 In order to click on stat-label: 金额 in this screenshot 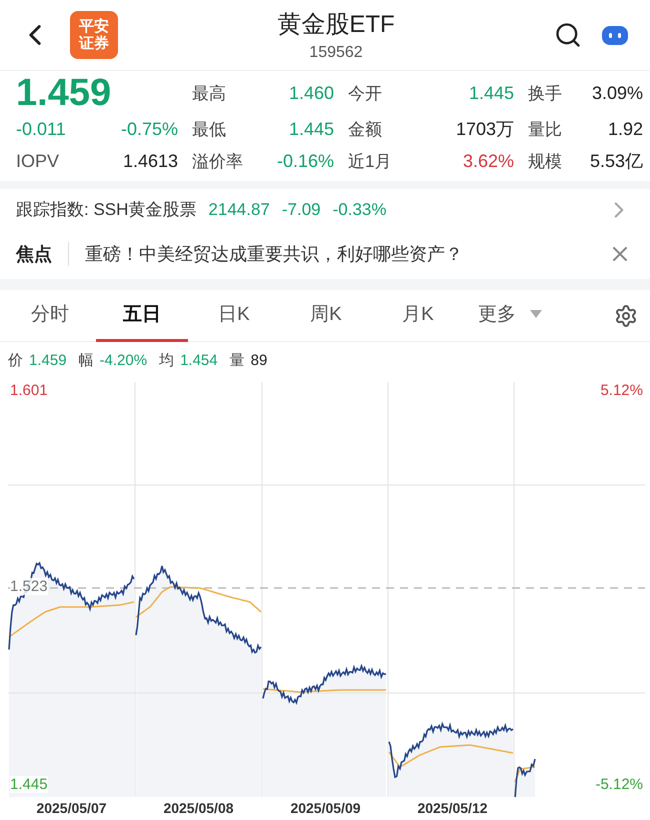, I will do `click(365, 129)`.